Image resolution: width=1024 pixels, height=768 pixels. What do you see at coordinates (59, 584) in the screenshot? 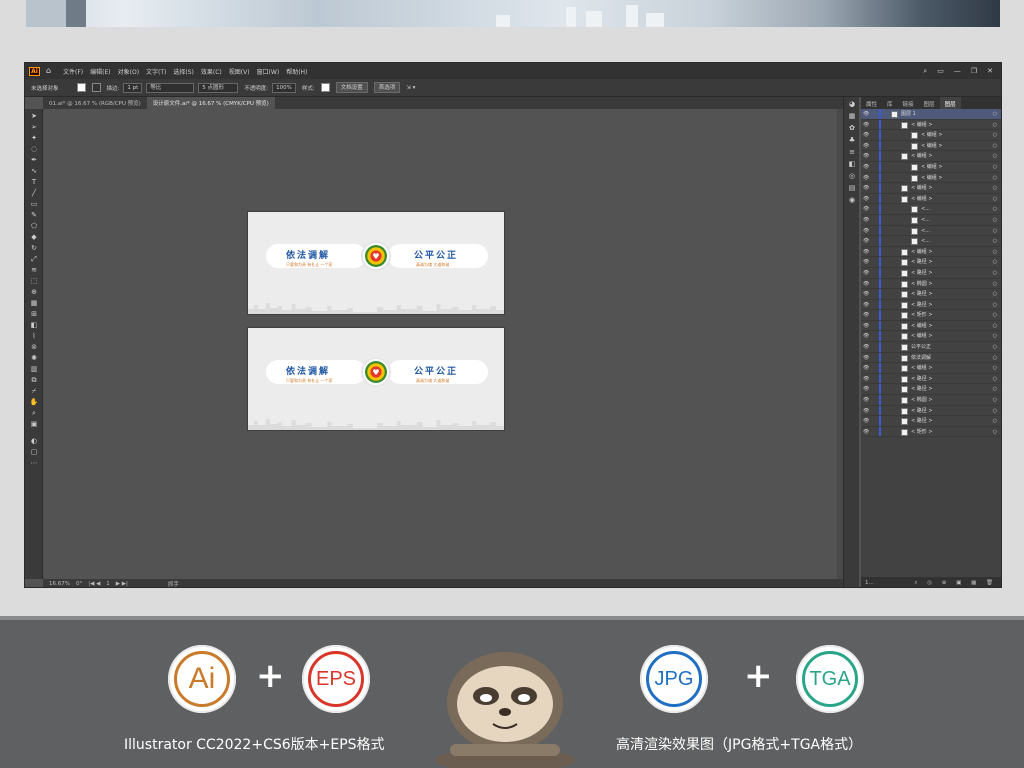
I see `zoom-field: 16.67%` at bounding box center [59, 584].